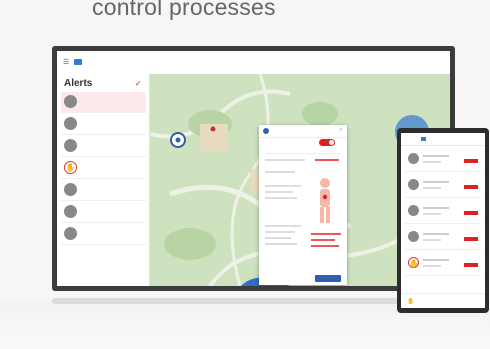  What do you see at coordinates (266, 131) in the screenshot?
I see `user-icon` at bounding box center [266, 131].